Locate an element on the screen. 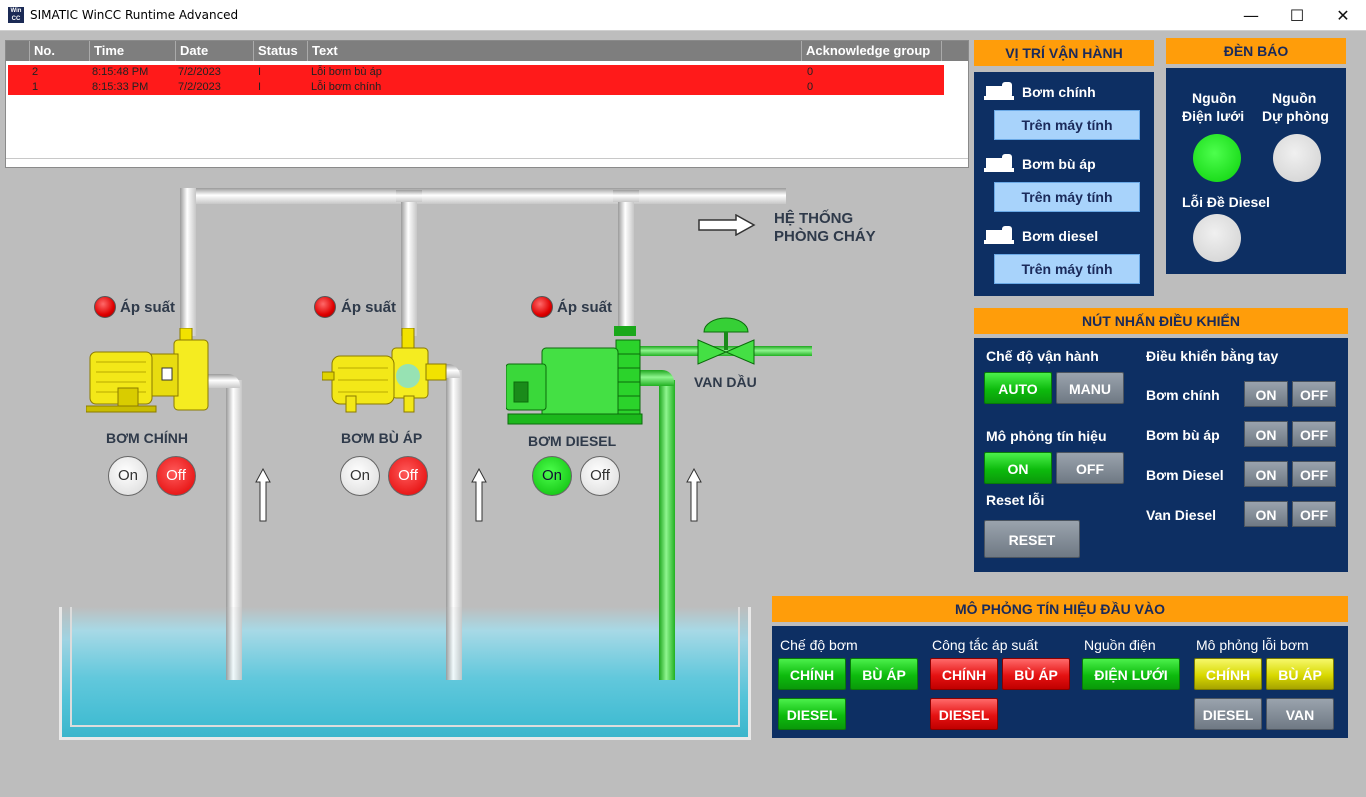 The image size is (1366, 797). manu-button: MANU is located at coordinates (1090, 388).